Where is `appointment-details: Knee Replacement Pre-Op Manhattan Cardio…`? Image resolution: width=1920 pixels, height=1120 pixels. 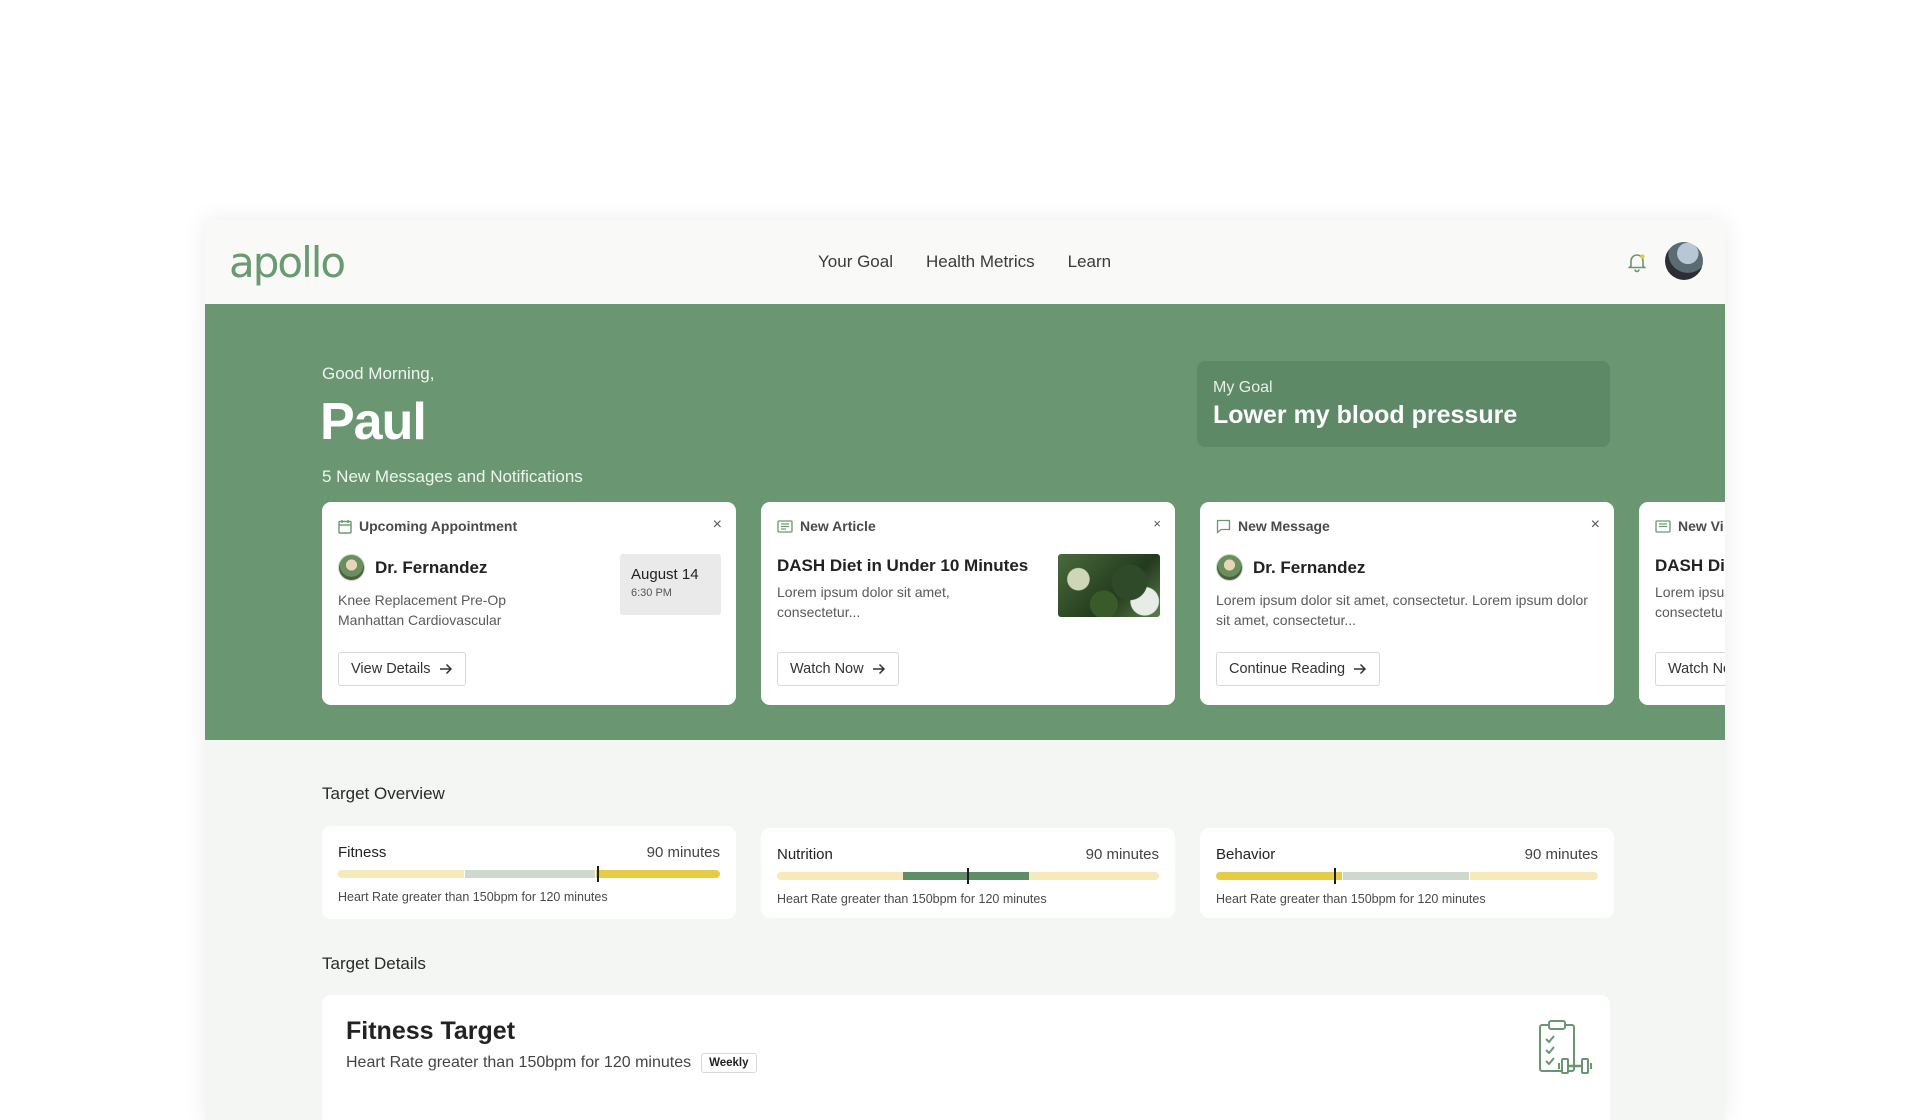 appointment-details: Knee Replacement Pre-Op Manhattan Cardio… is located at coordinates (422, 610).